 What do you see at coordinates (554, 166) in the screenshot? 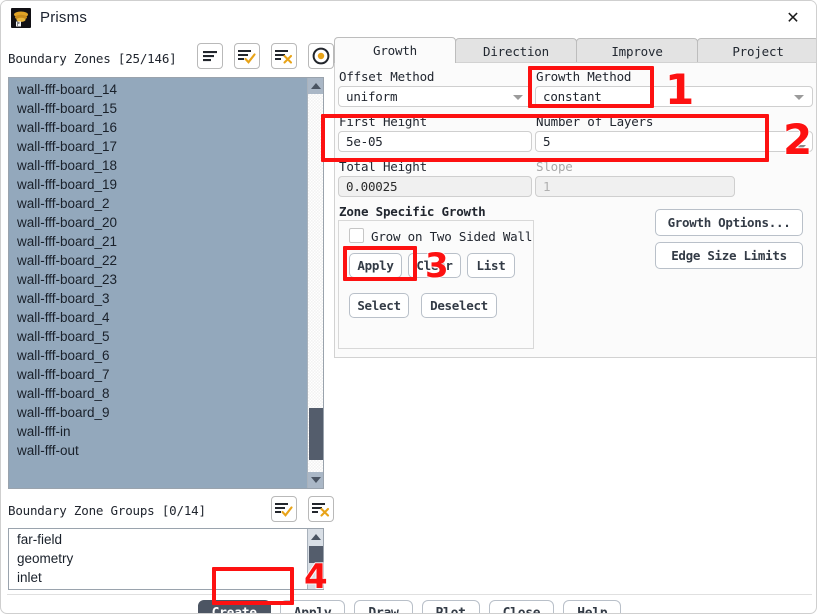
I see `slope-label: Slope` at bounding box center [554, 166].